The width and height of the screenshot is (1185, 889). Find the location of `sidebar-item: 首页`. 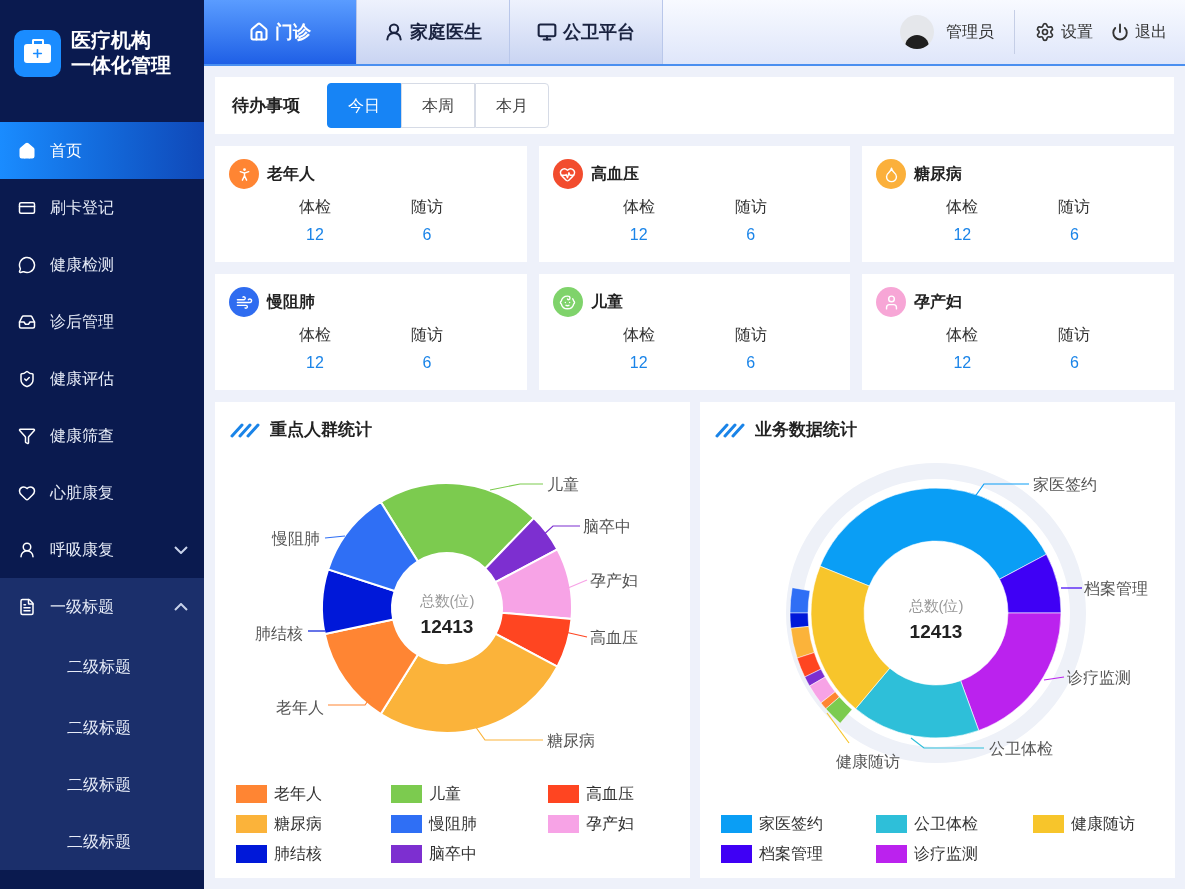

sidebar-item: 首页 is located at coordinates (102, 150).